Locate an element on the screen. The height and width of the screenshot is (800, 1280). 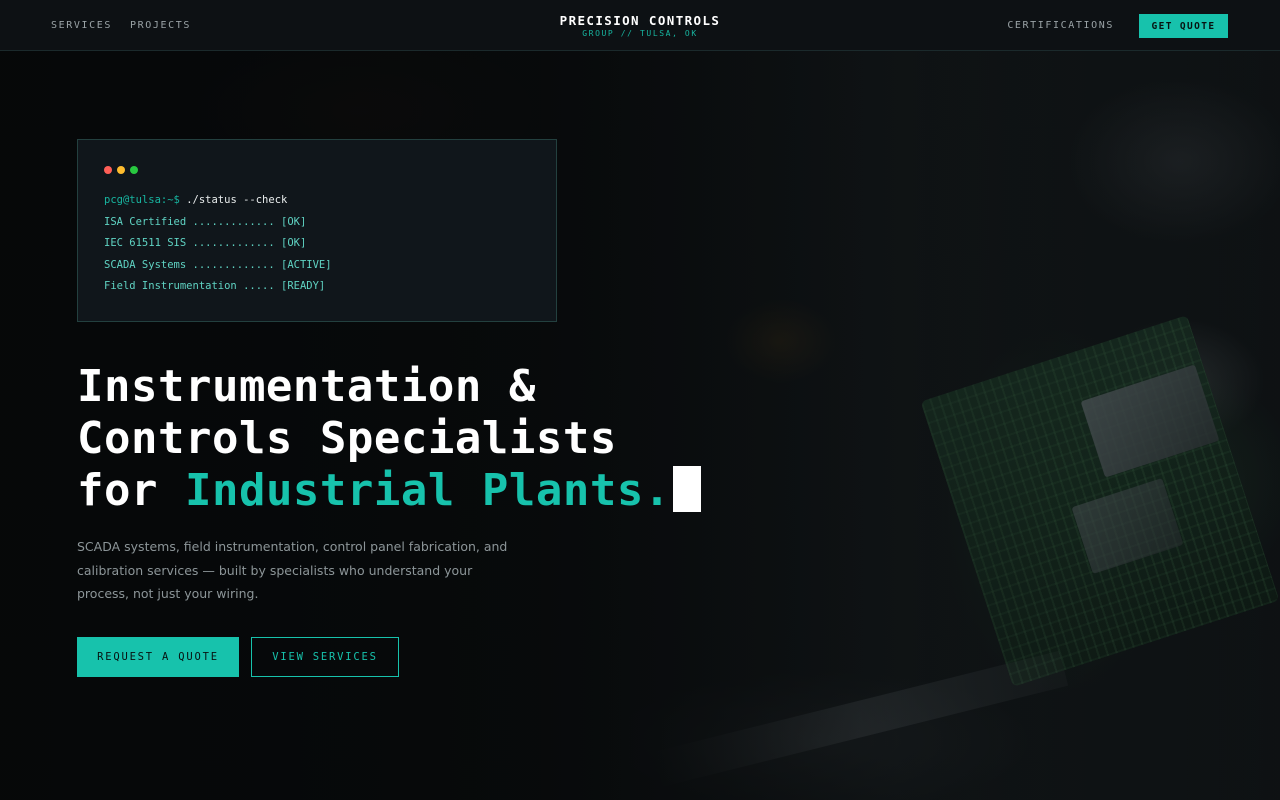
terminal-prompt: pcg@tulsa:~$ is located at coordinates (142, 200).